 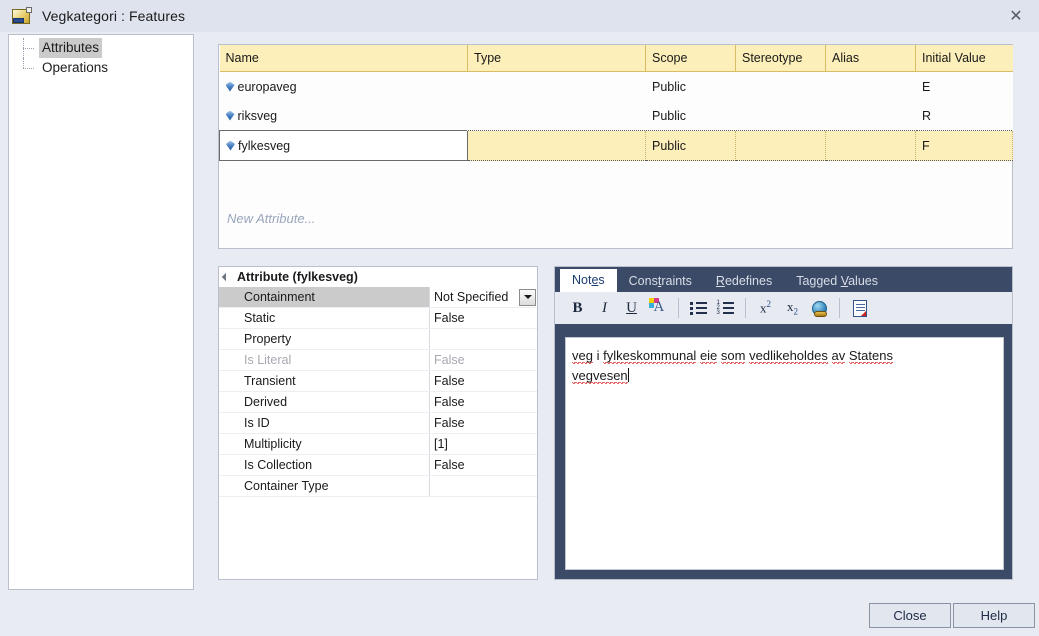 I want to click on bold-icon: B, so click(x=577, y=308).